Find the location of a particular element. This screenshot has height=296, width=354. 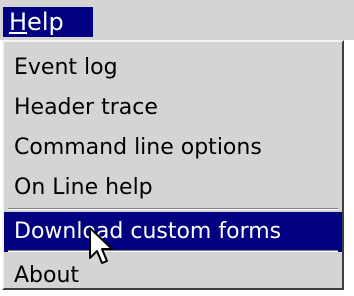

help-menu-title: Help is located at coordinates (48, 22).